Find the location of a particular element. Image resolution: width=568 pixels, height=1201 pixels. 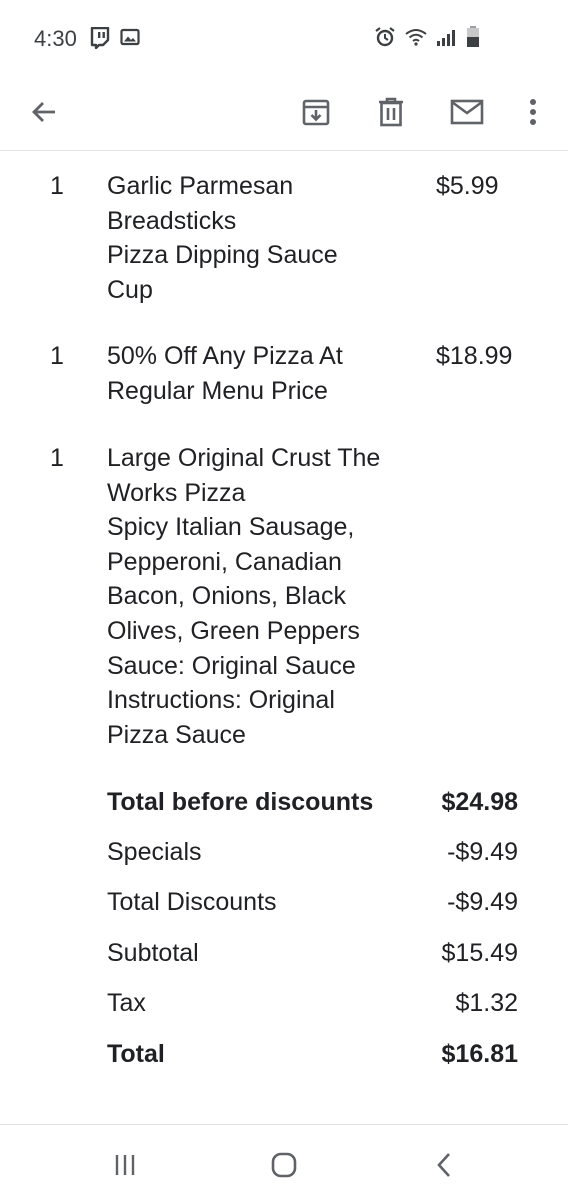

back-button is located at coordinates (44, 112).